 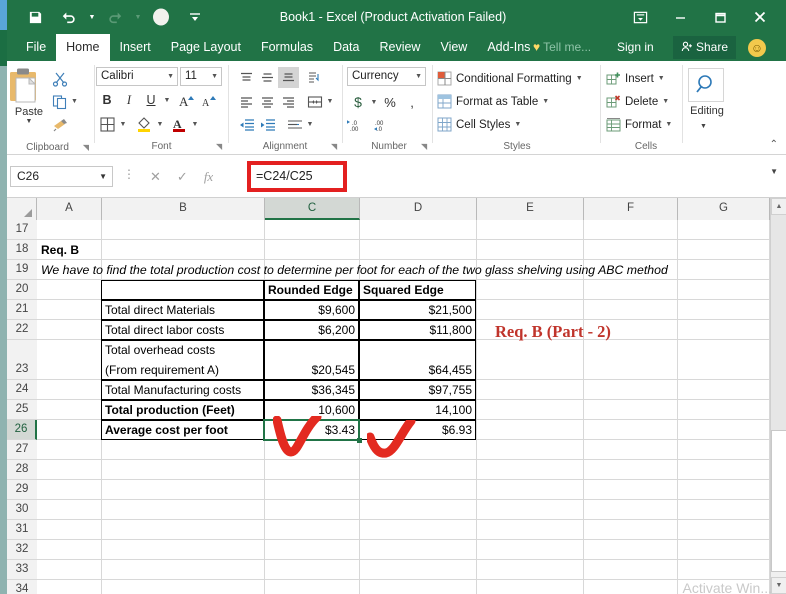 What do you see at coordinates (219, 146) in the screenshot?
I see `font-dialog-launcher-icon: ◥` at bounding box center [219, 146].